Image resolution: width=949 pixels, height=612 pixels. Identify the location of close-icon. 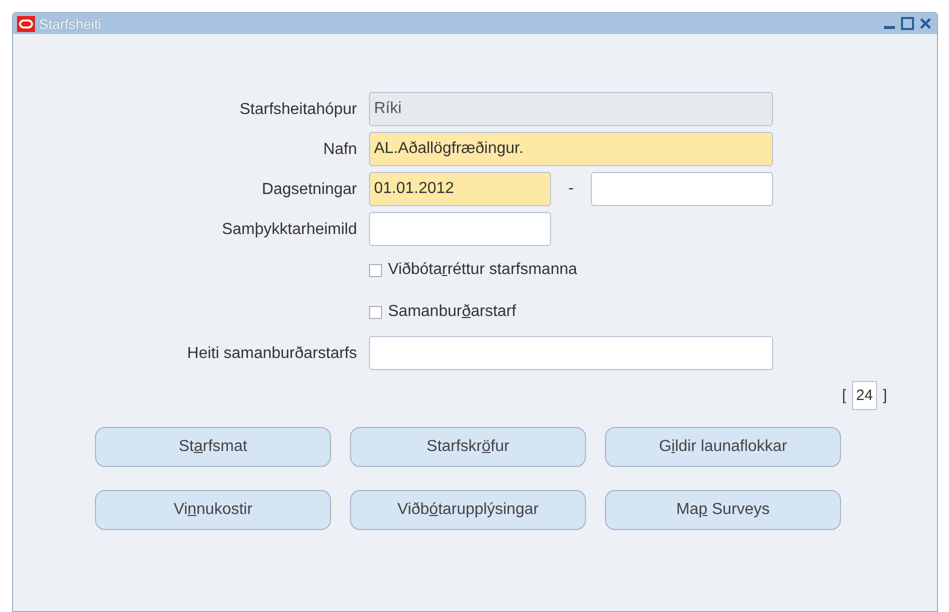
(925, 23).